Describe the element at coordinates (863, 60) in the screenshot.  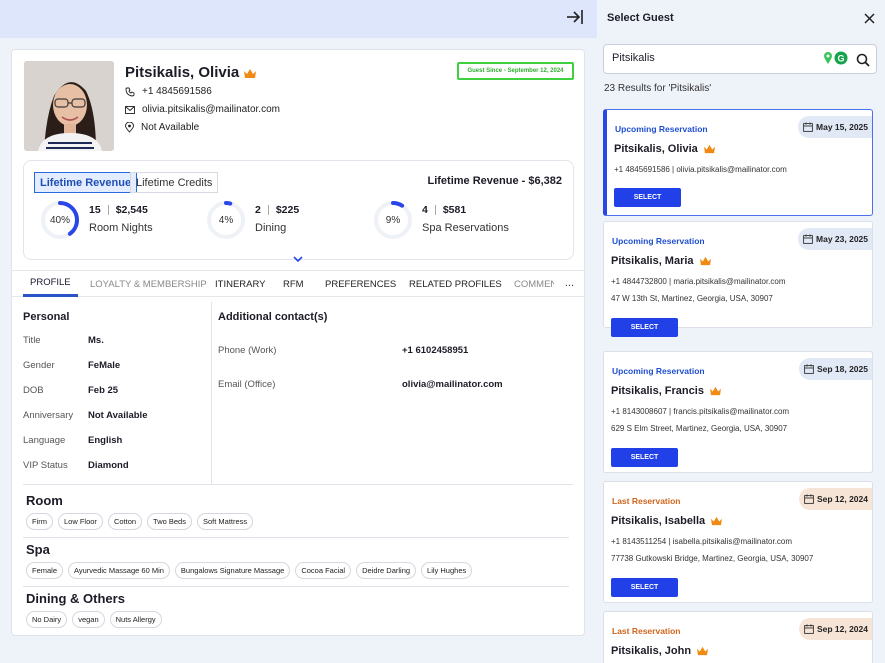
I see `search-icon` at that location.